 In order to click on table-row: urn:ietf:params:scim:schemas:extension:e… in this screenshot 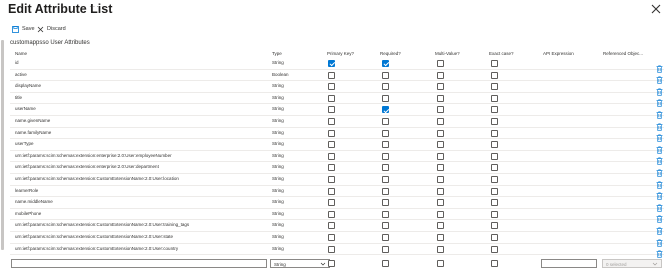, I will do `click(337, 158)`.